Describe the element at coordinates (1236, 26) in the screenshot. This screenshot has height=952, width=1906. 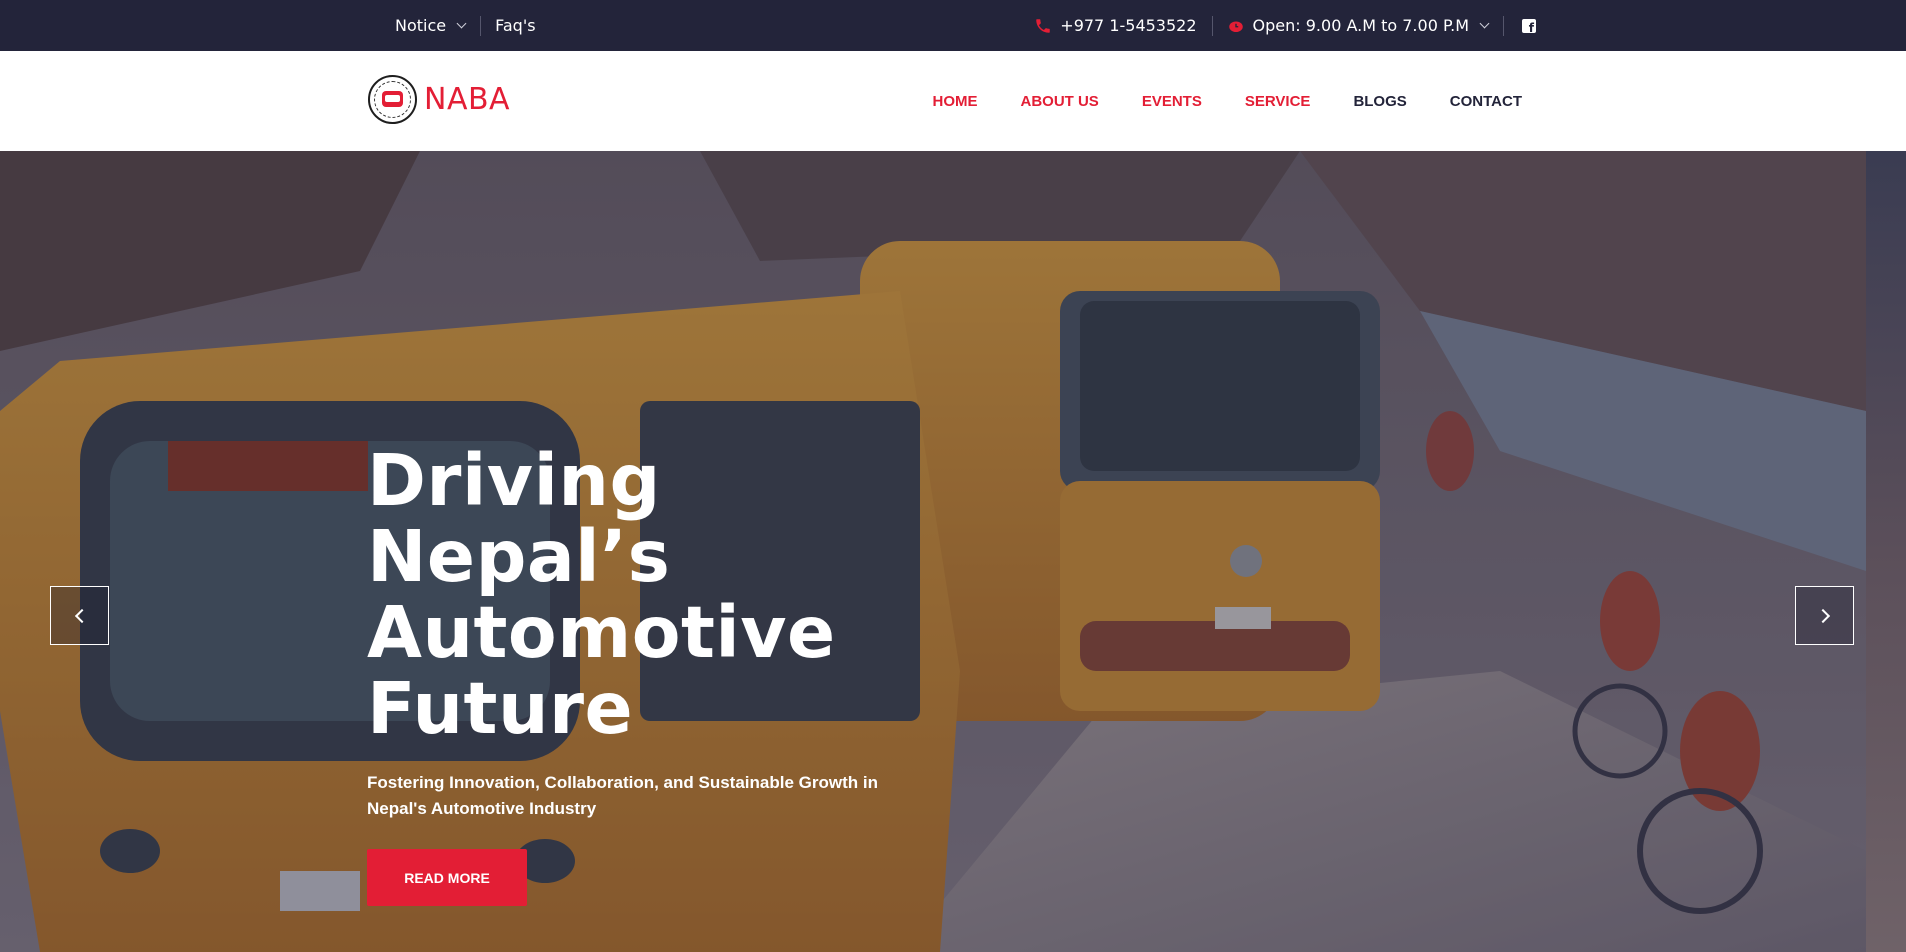
I see `clock-icon` at that location.